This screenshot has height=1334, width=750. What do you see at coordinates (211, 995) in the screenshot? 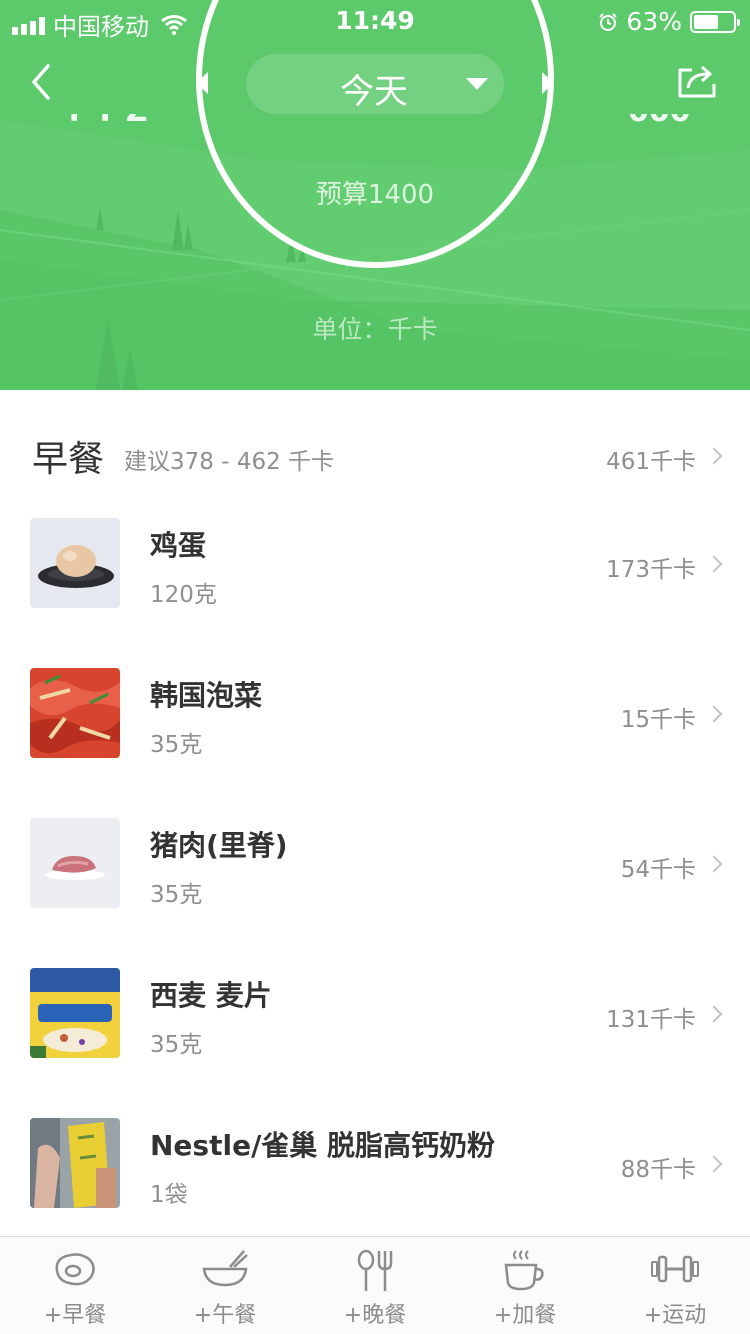
I see `food-name: 西麦 麦片` at bounding box center [211, 995].